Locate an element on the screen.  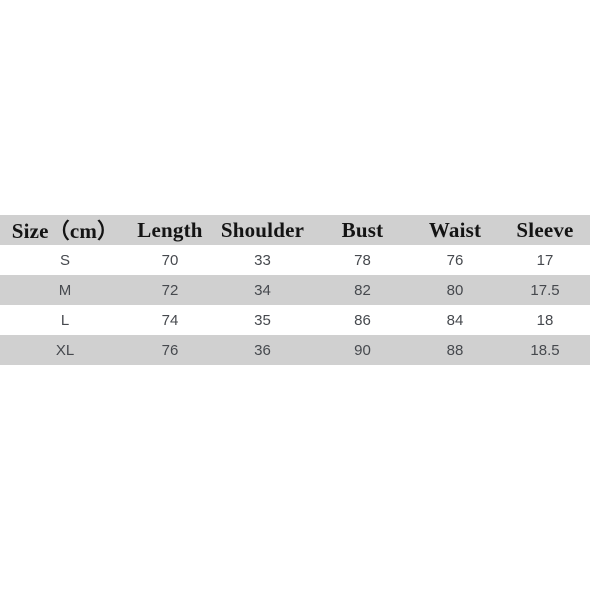
cell-sleeve: 17.5 is located at coordinates (545, 290).